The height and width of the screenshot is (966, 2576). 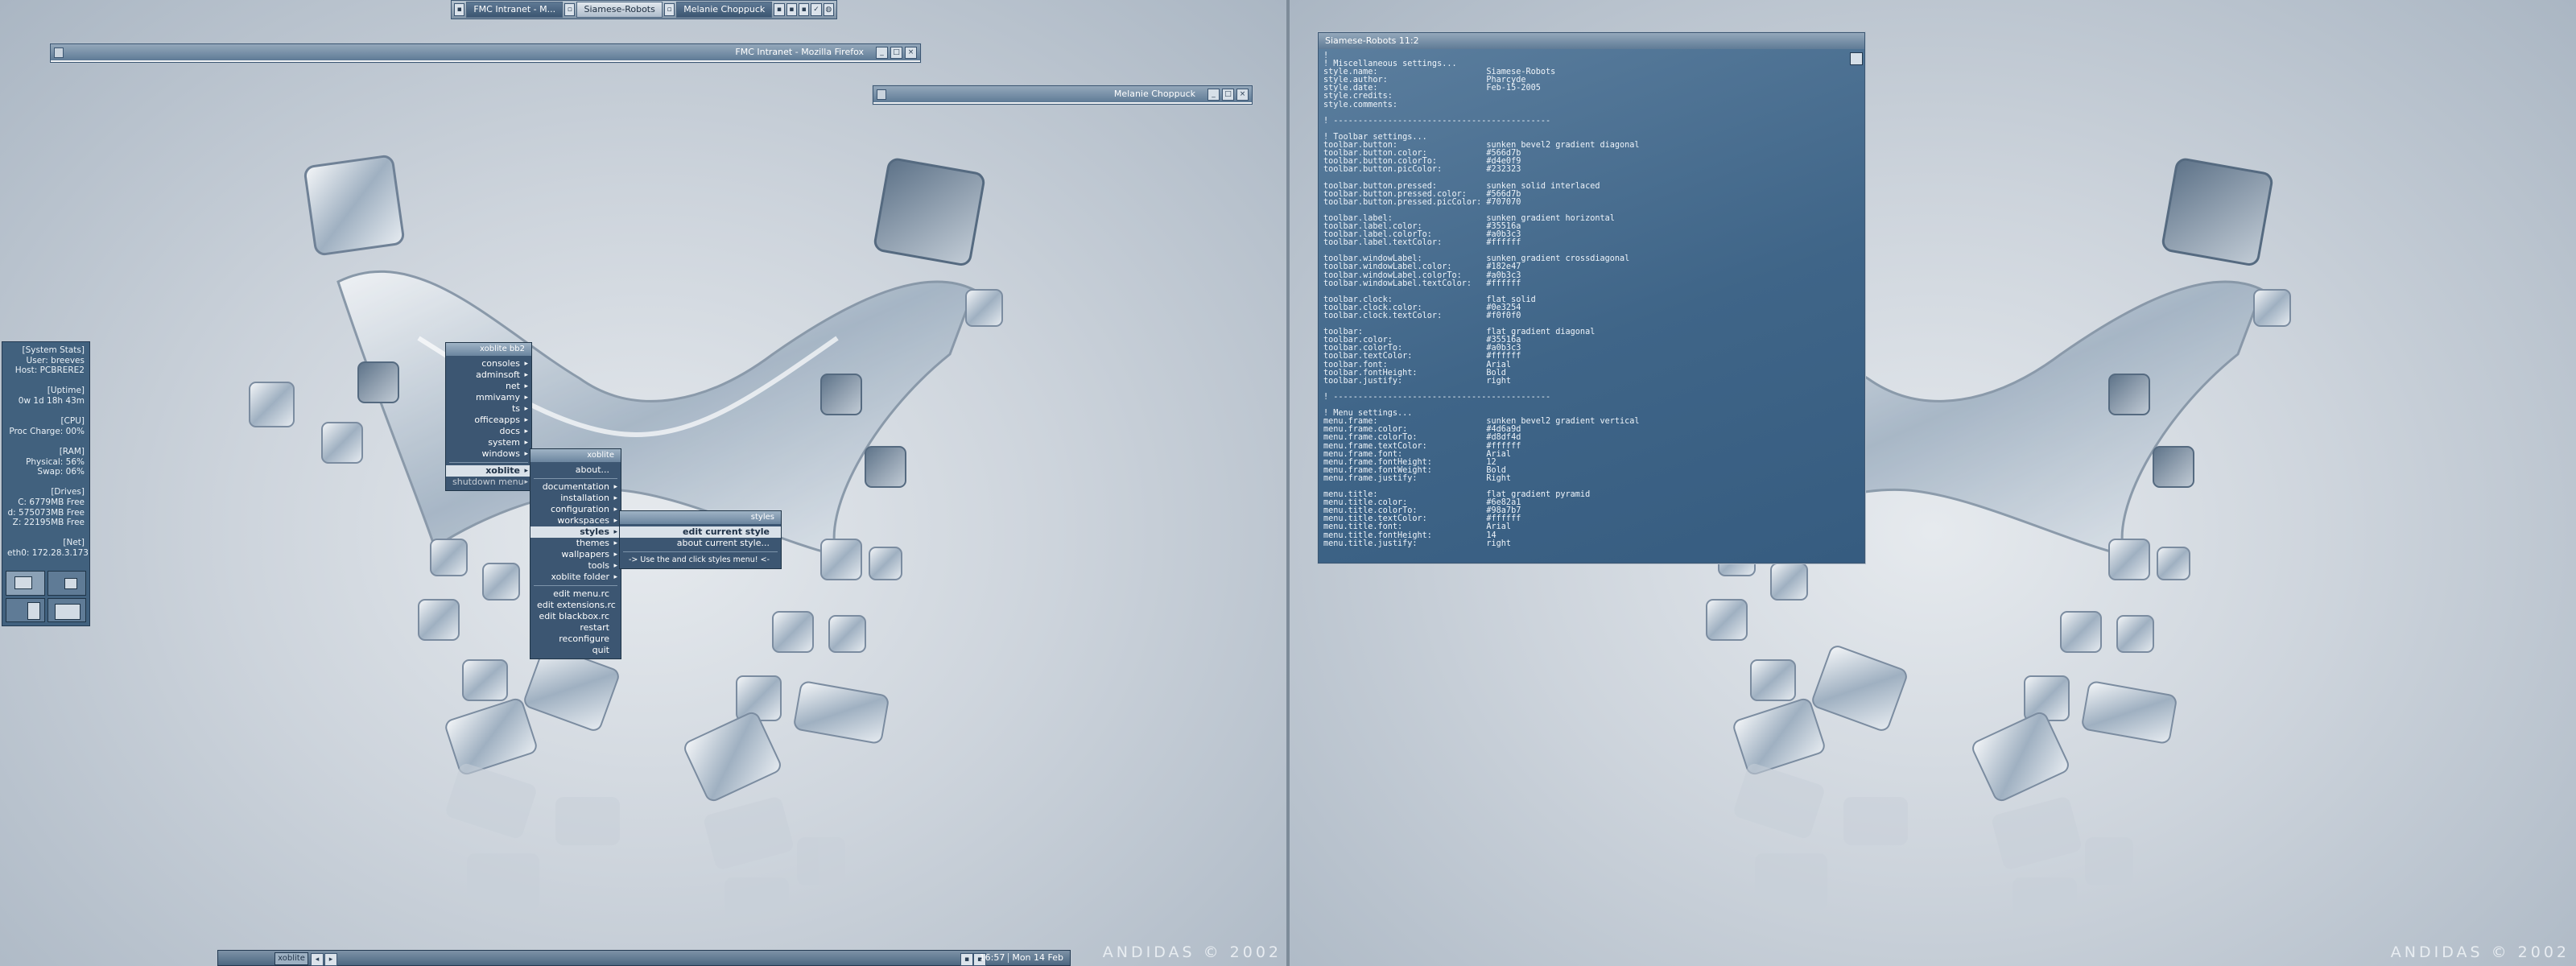 What do you see at coordinates (488, 386) in the screenshot?
I see `menu-item-net: net` at bounding box center [488, 386].